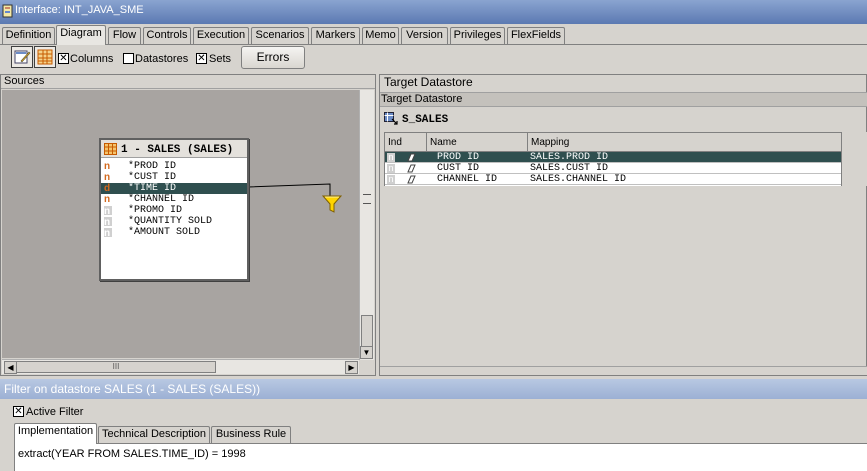  What do you see at coordinates (366, 352) in the screenshot?
I see `scroll-down-arrow-icon: ▼` at bounding box center [366, 352].